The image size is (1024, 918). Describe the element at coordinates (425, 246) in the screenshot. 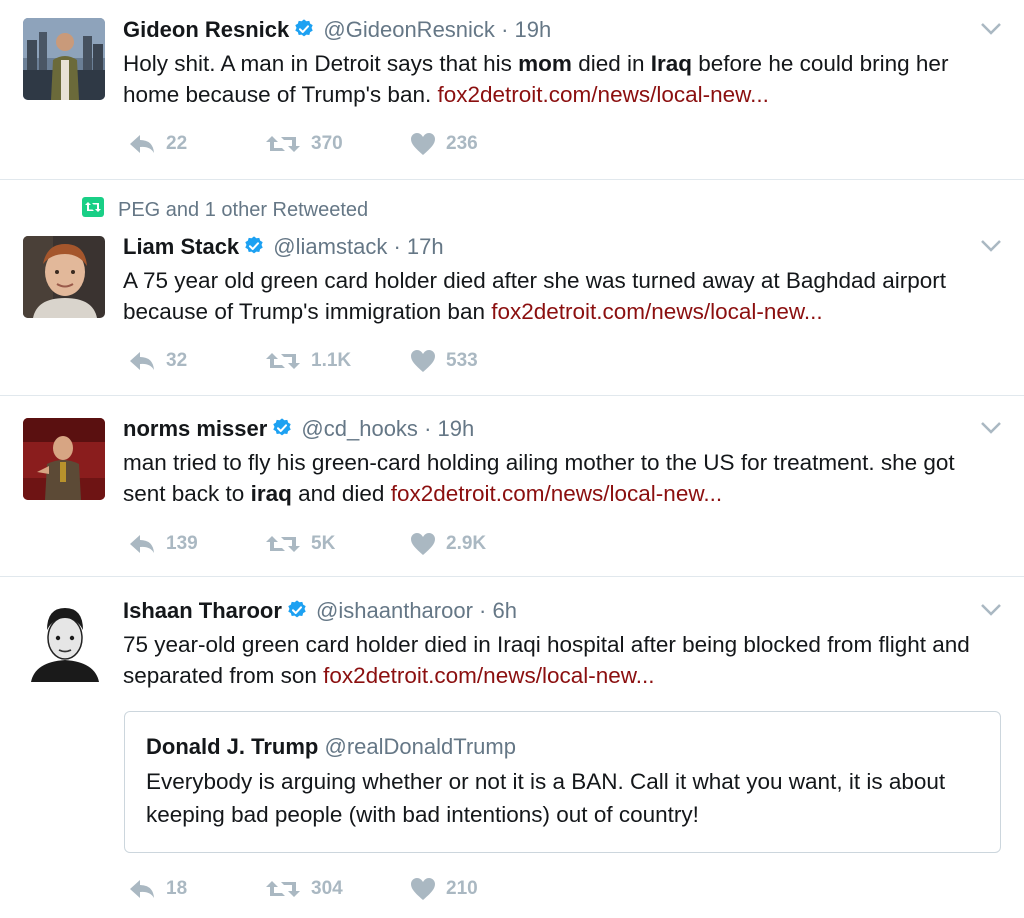

I see `timestamp: 17h` at that location.